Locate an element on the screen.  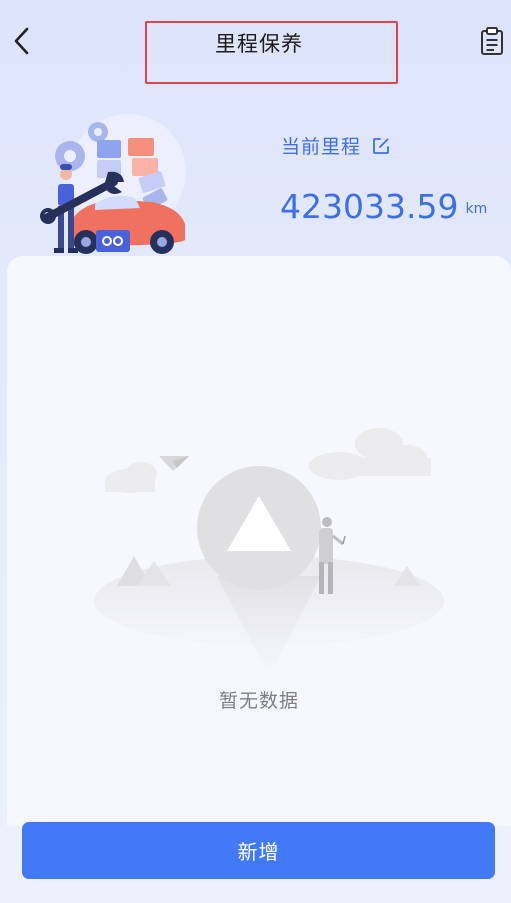
add-button: 新增 is located at coordinates (258, 850).